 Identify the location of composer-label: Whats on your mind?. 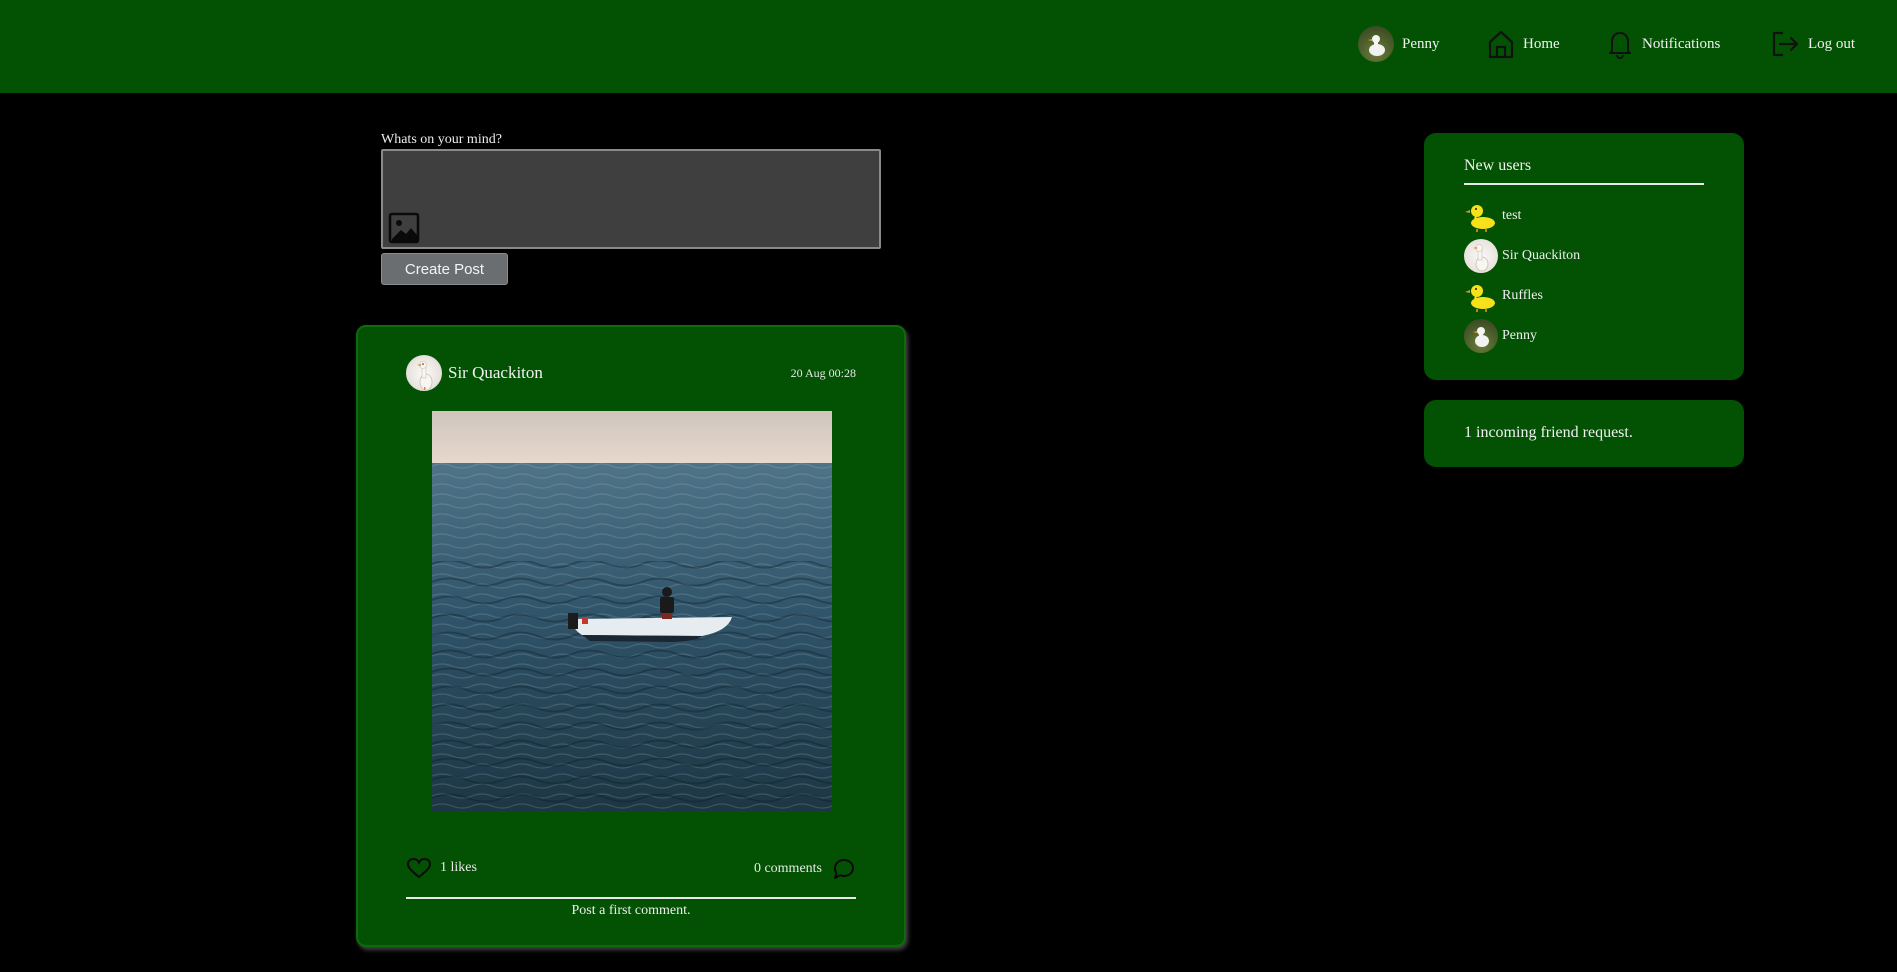
(441, 139).